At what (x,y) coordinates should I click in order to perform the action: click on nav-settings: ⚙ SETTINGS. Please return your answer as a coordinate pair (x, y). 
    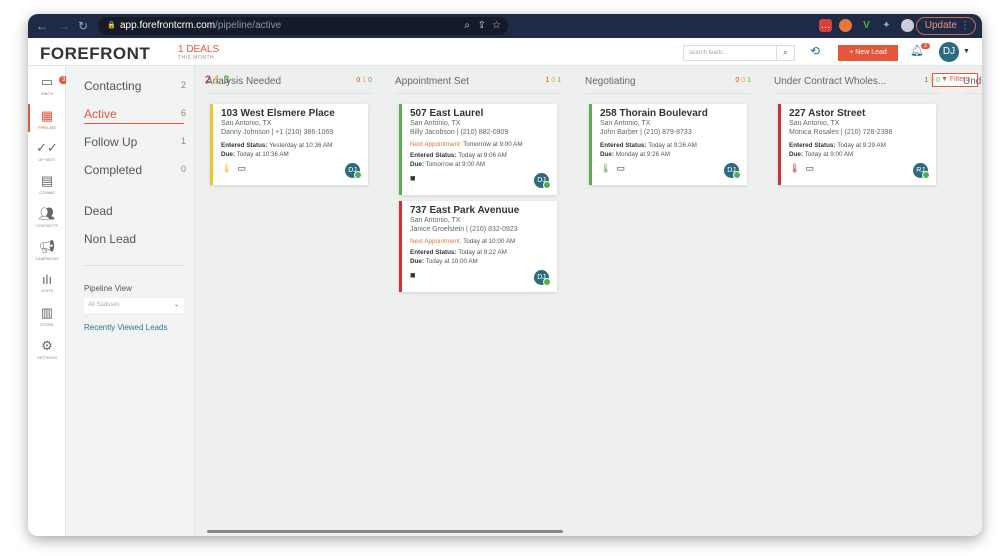
    Looking at the image, I should click on (47, 349).